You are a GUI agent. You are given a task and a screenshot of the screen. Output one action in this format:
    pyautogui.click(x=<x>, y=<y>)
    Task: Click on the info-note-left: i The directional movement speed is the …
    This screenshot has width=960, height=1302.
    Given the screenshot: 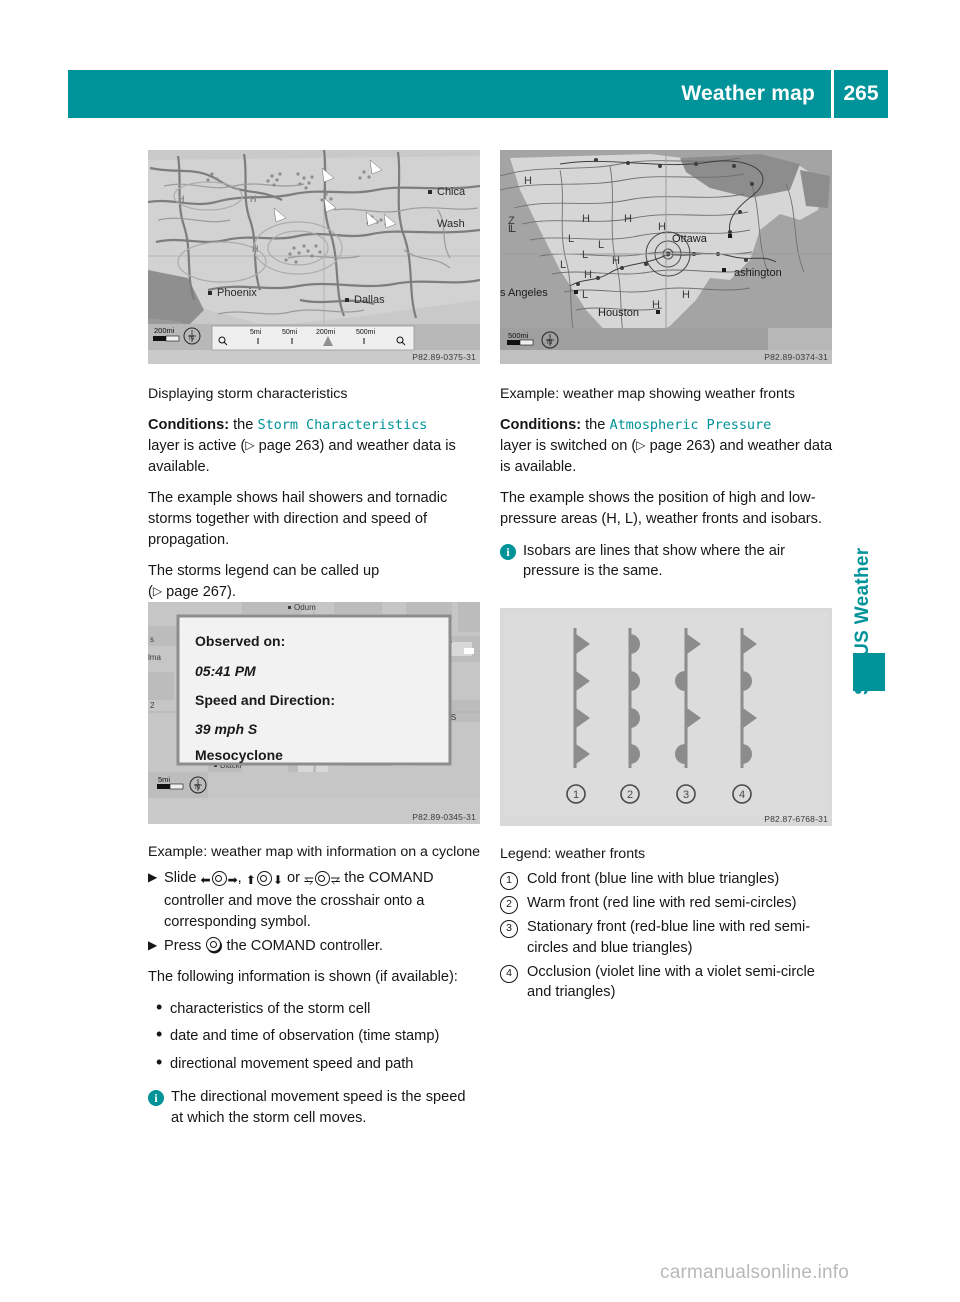 What is the action you would take?
    pyautogui.click(x=314, y=1107)
    